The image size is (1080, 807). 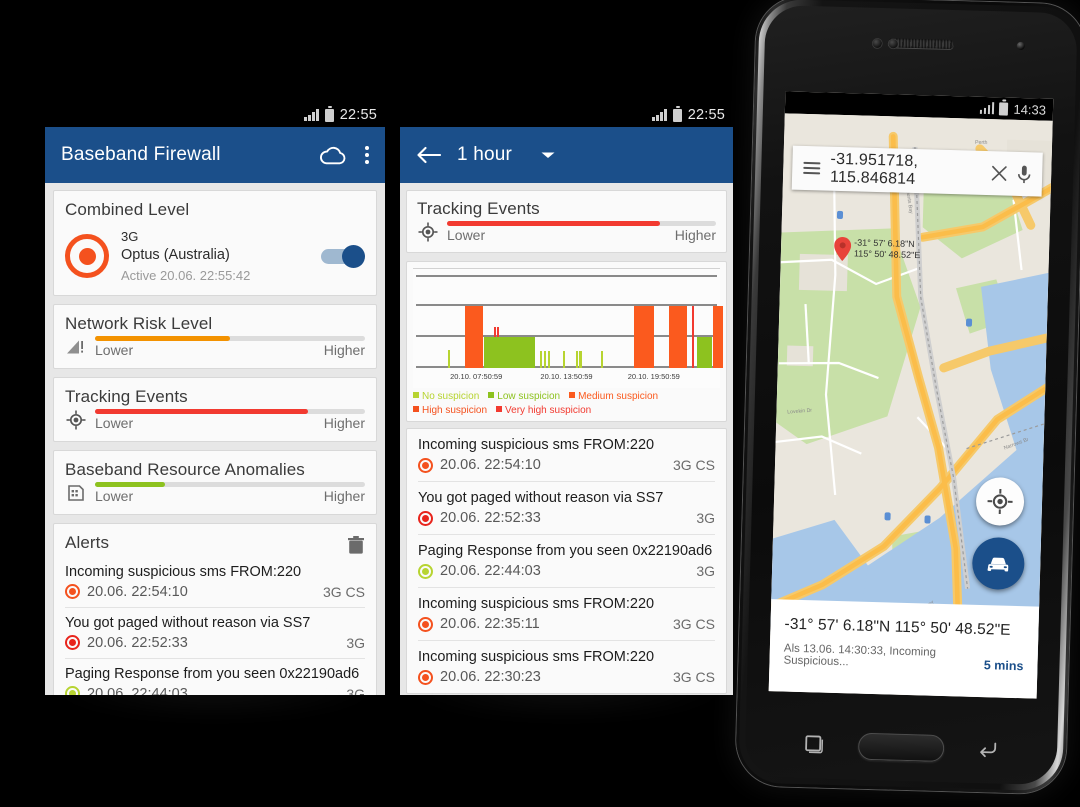 I want to click on info-eta: 5 mins, so click(x=1004, y=665).